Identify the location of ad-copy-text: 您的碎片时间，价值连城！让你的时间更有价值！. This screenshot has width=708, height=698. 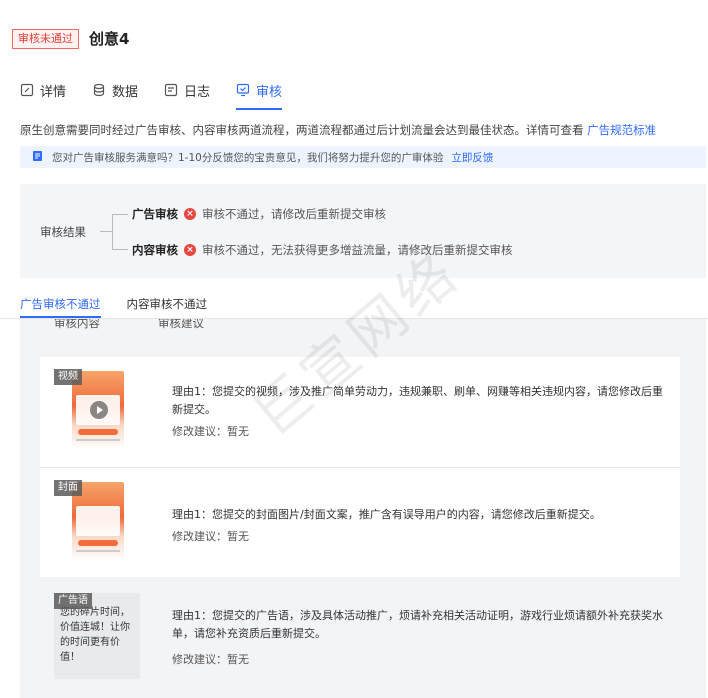
(95, 635).